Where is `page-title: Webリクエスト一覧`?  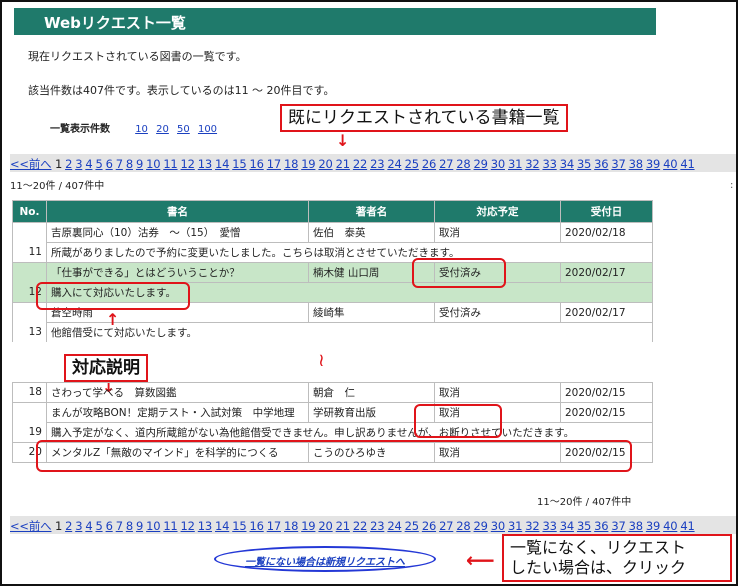 page-title: Webリクエスト一覧 is located at coordinates (335, 21).